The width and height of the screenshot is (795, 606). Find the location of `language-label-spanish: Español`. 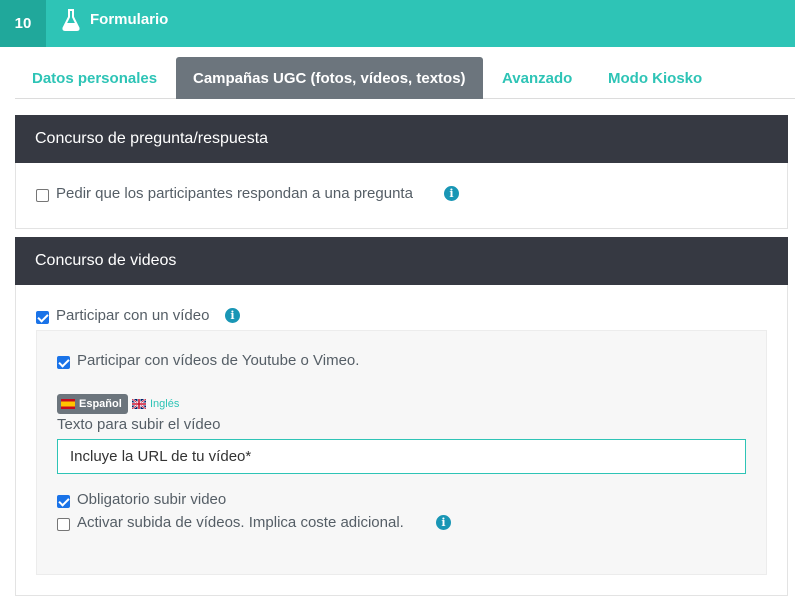

language-label-spanish: Español is located at coordinates (100, 404).